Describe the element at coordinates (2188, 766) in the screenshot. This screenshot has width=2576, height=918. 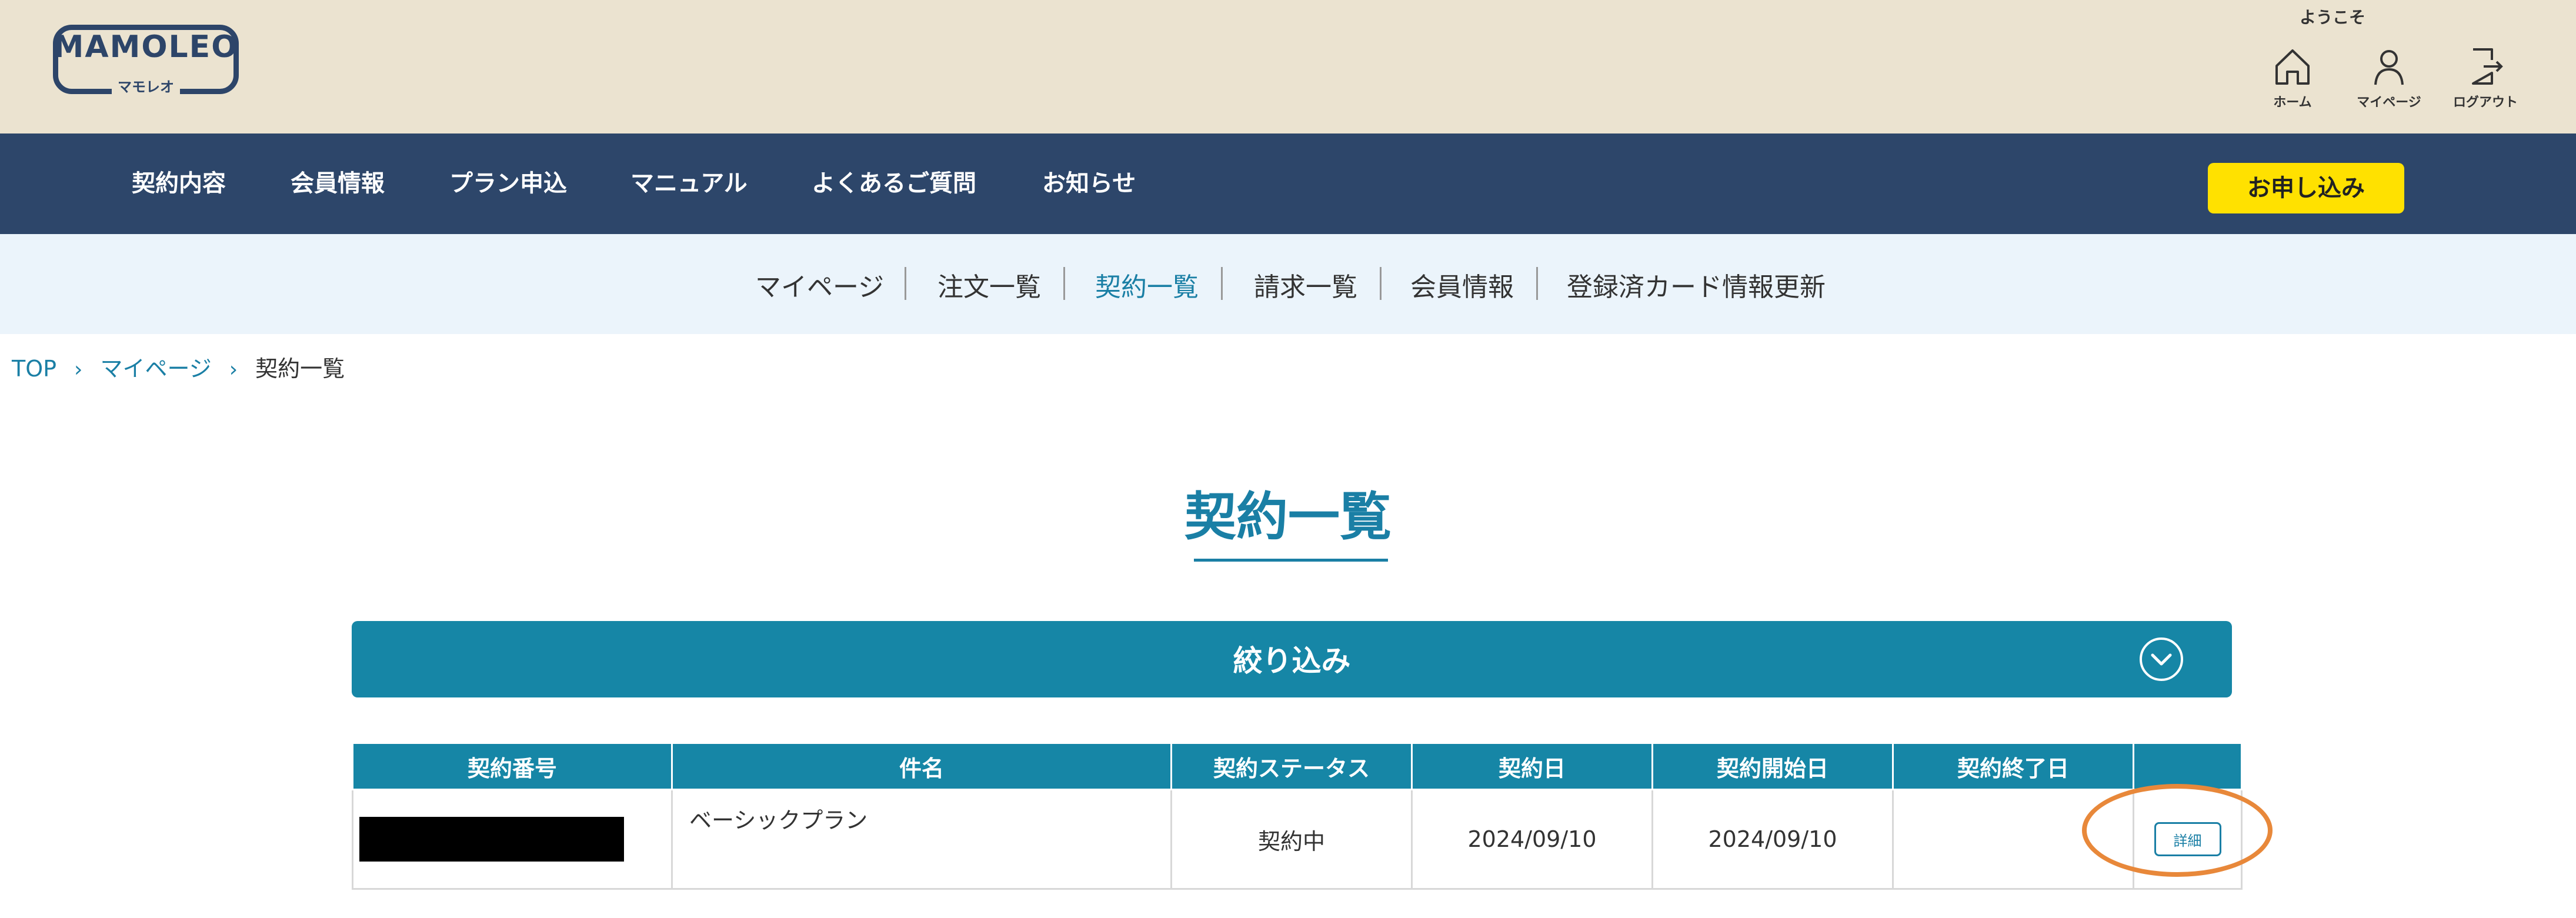
I see `col-action` at that location.